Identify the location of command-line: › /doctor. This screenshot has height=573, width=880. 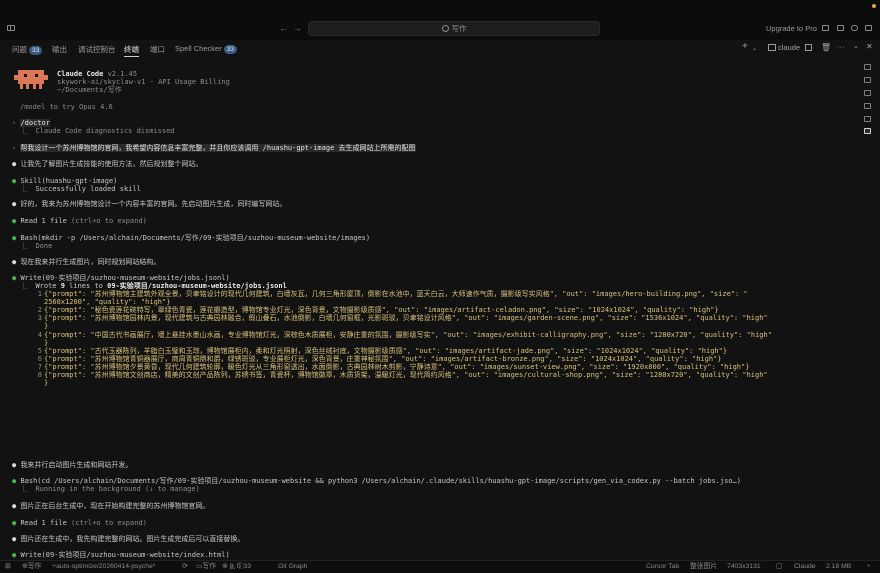
(31, 123).